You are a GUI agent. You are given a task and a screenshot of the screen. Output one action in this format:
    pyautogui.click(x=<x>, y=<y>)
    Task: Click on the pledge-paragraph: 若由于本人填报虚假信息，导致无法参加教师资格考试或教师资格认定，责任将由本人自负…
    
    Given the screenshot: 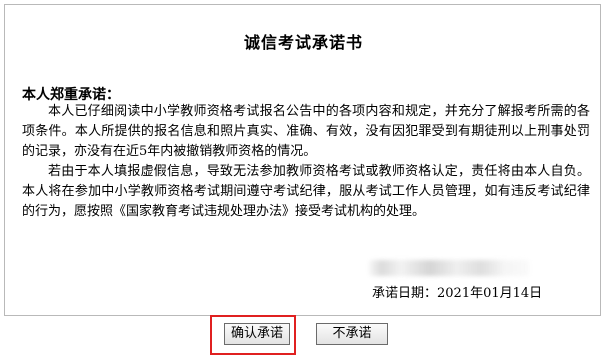 What is the action you would take?
    pyautogui.click(x=306, y=191)
    